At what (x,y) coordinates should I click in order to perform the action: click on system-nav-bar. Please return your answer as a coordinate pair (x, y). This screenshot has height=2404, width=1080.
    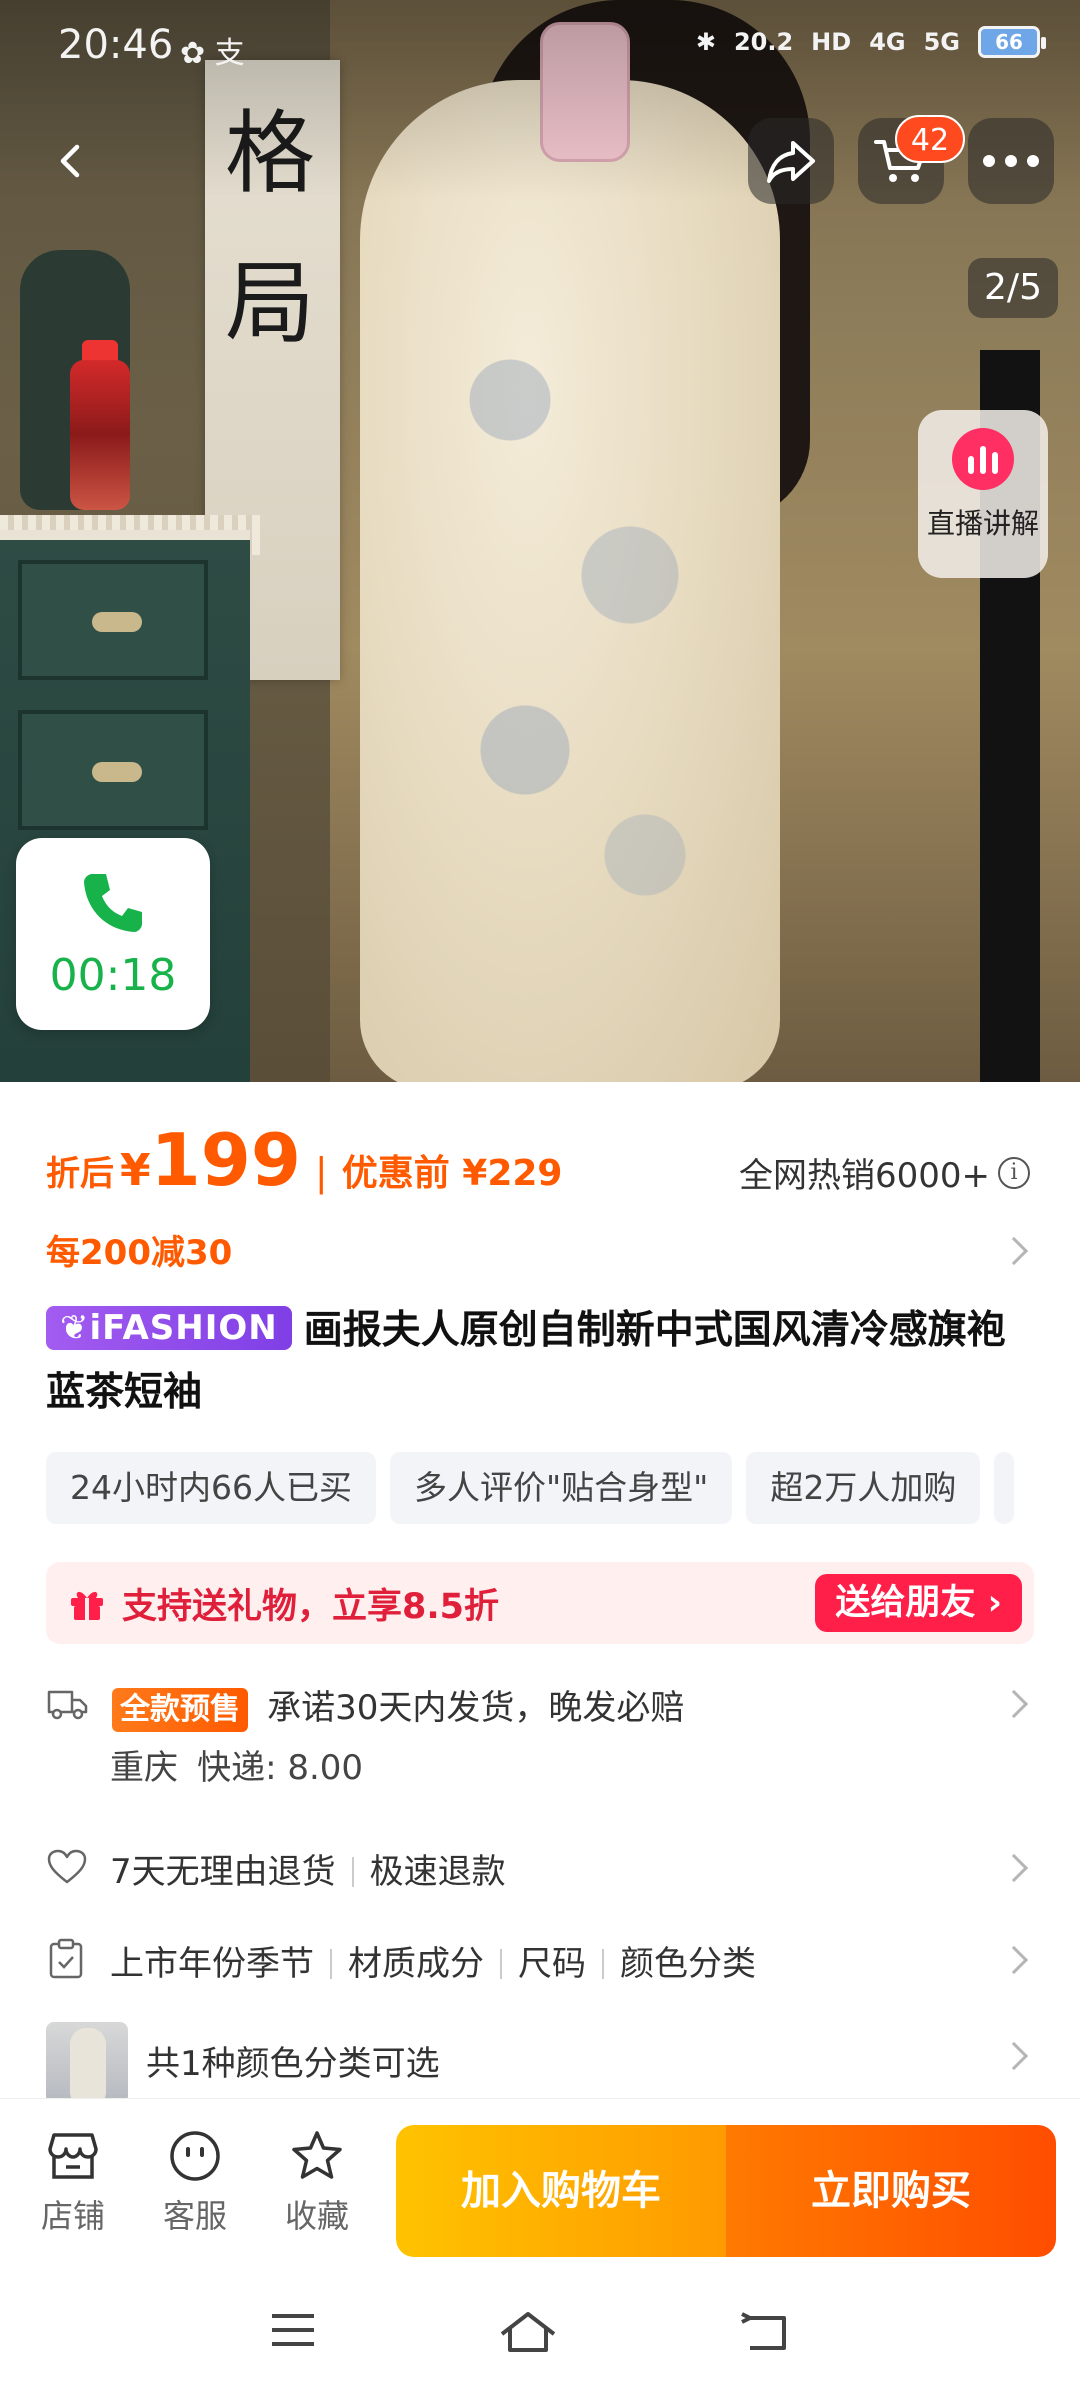
    Looking at the image, I should click on (540, 2334).